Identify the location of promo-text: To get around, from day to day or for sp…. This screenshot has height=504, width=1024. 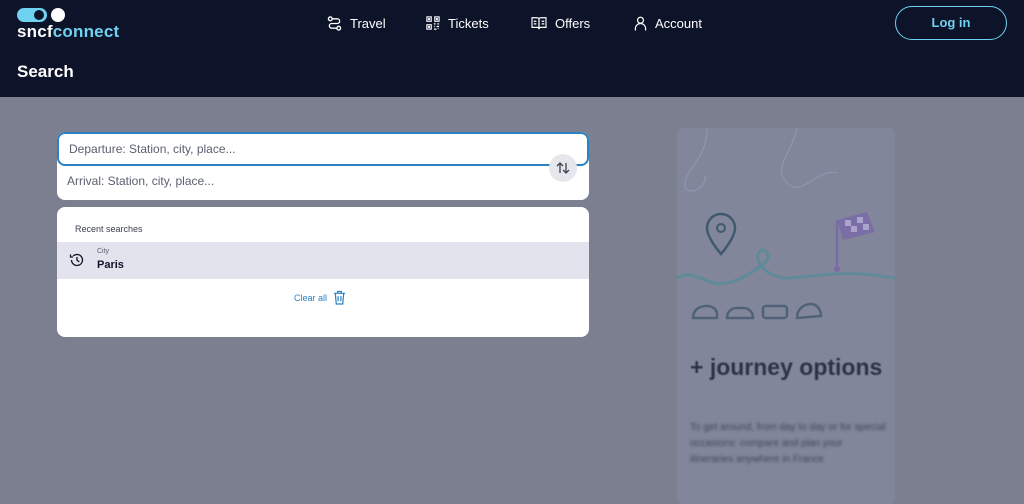
(788, 443).